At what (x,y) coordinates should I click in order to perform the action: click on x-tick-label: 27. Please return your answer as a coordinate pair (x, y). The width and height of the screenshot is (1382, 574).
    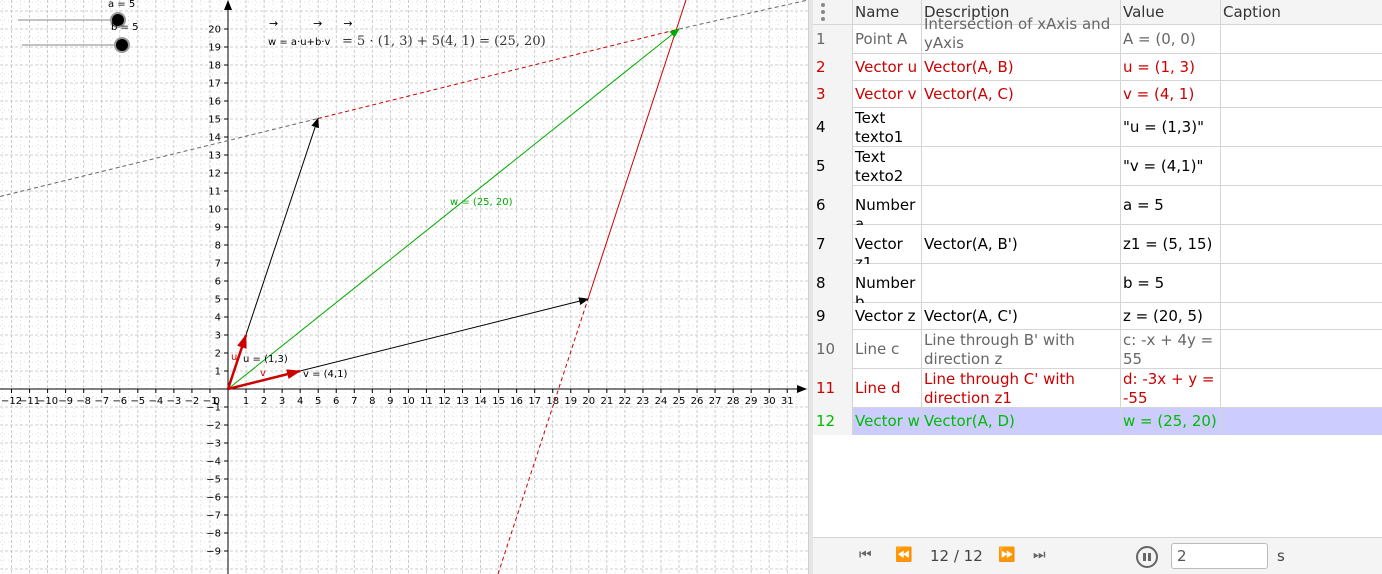
    Looking at the image, I should click on (715, 401).